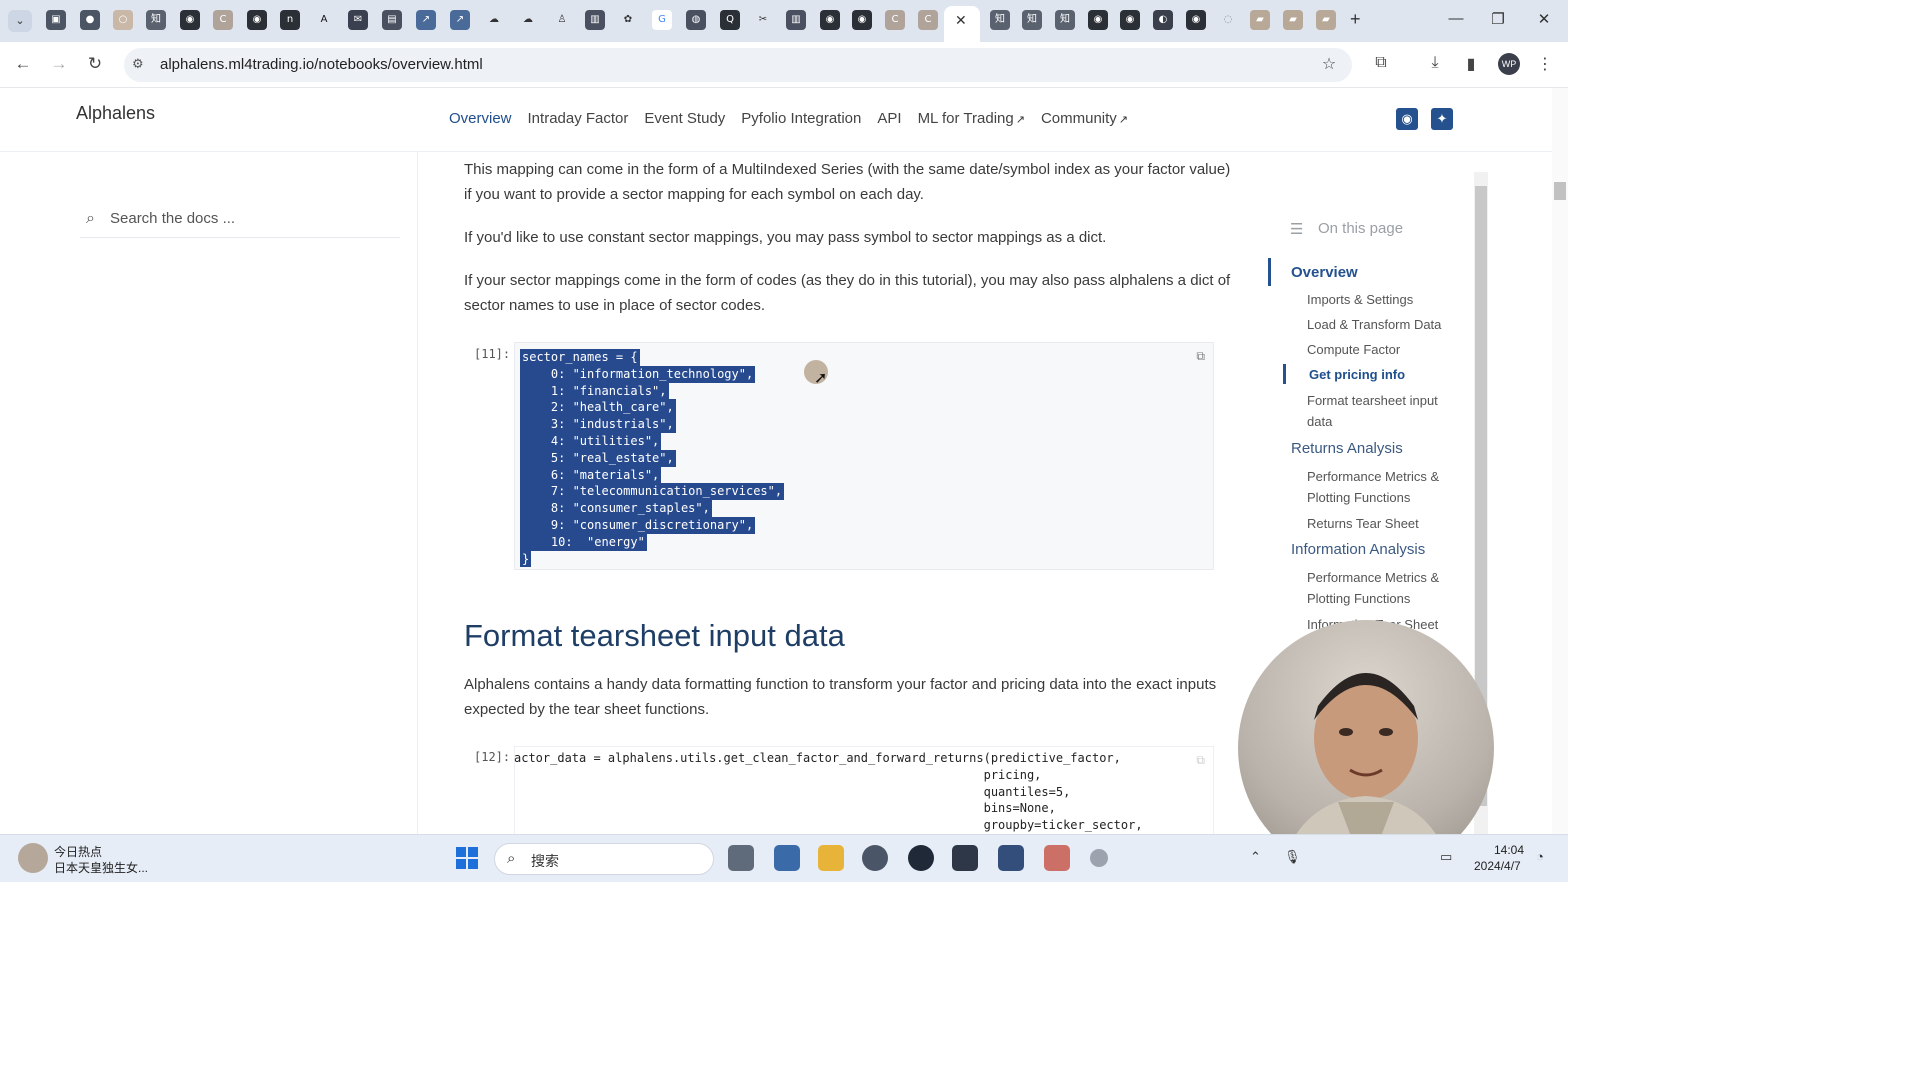 The width and height of the screenshot is (1920, 1080). Describe the element at coordinates (684, 118) in the screenshot. I see `nav-event-study: Event Study` at that location.